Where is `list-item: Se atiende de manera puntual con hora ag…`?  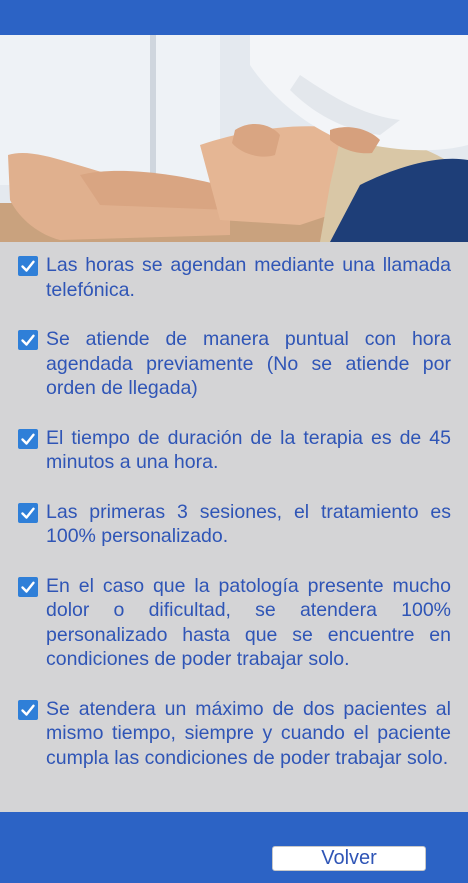 list-item: Se atiende de manera puntual con hora ag… is located at coordinates (234, 364).